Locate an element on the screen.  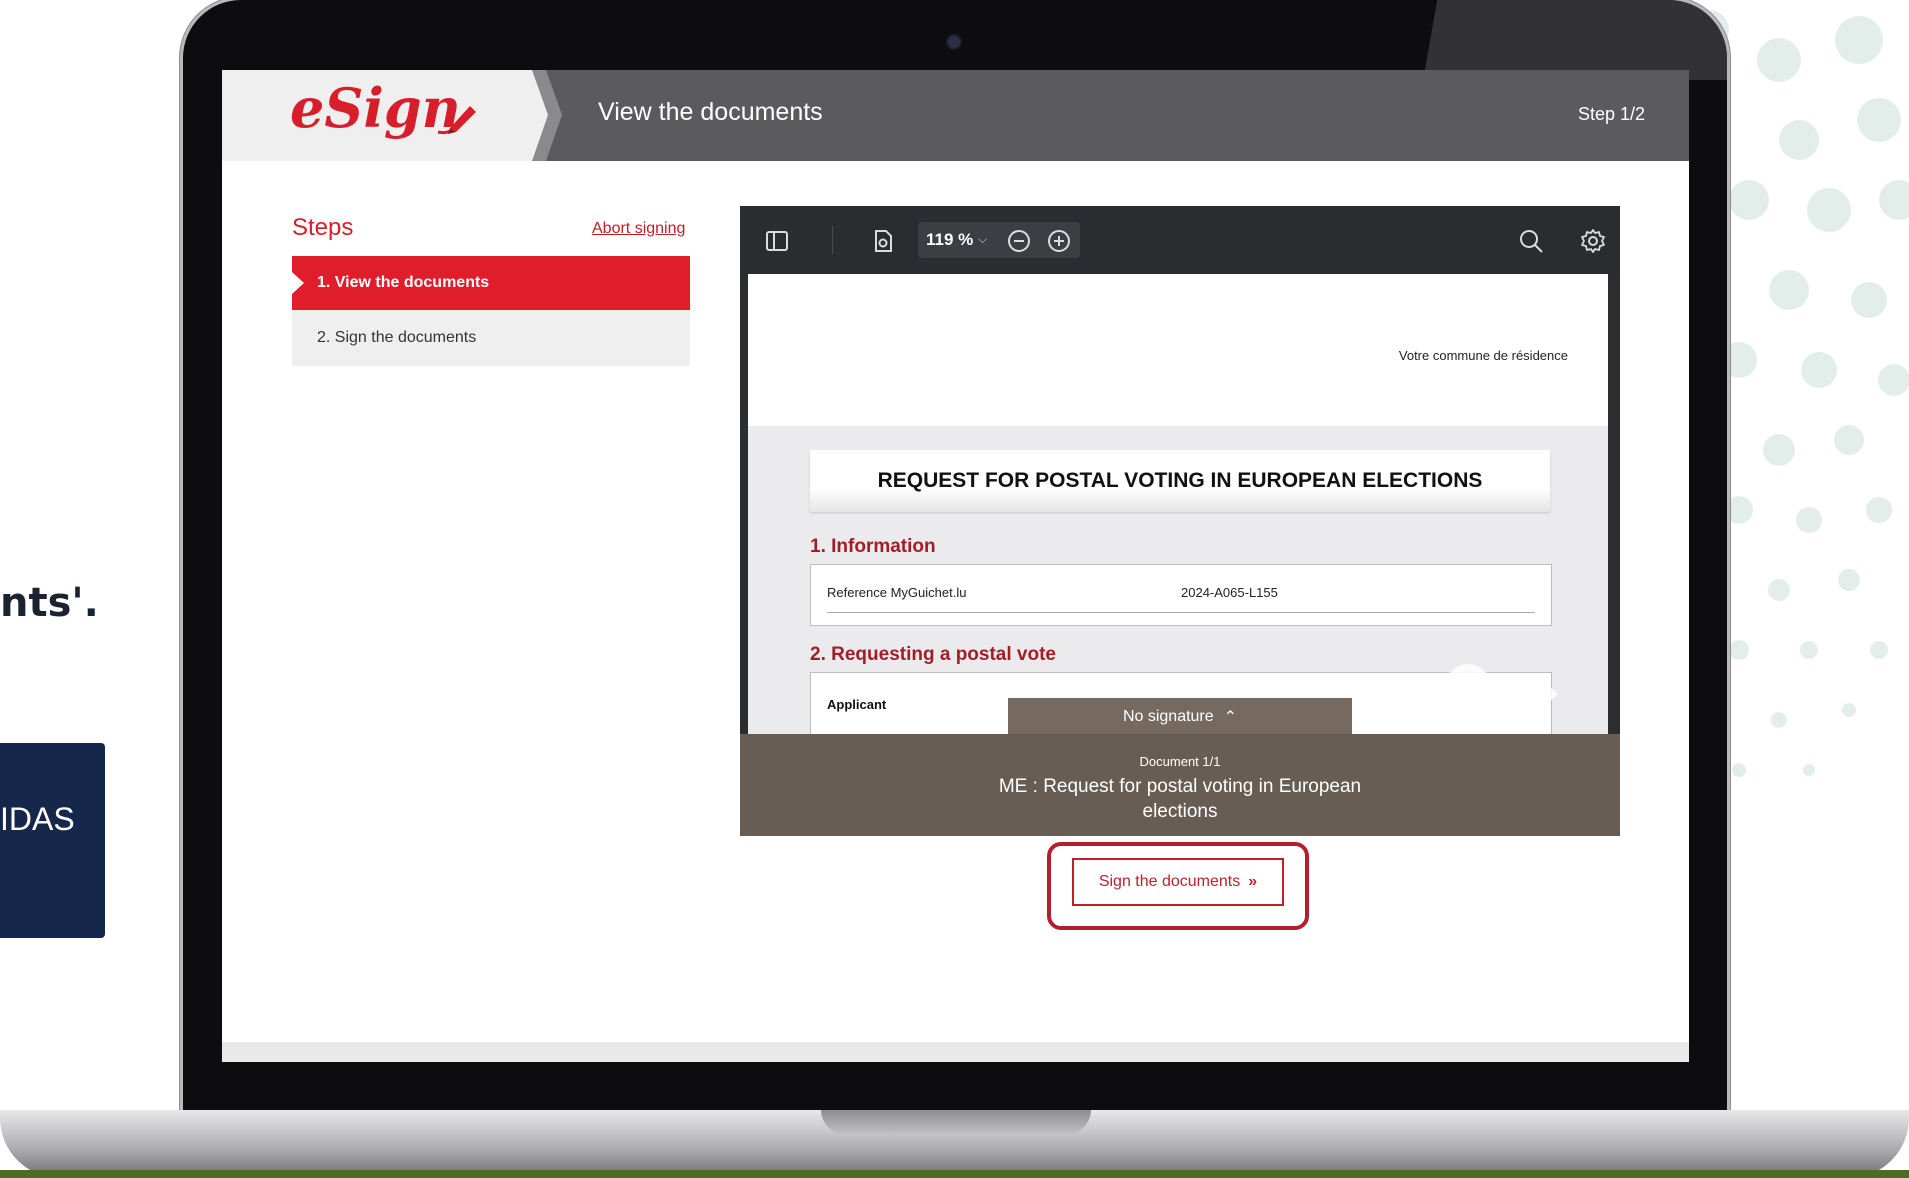
zoom-value: 119 % is located at coordinates (950, 239).